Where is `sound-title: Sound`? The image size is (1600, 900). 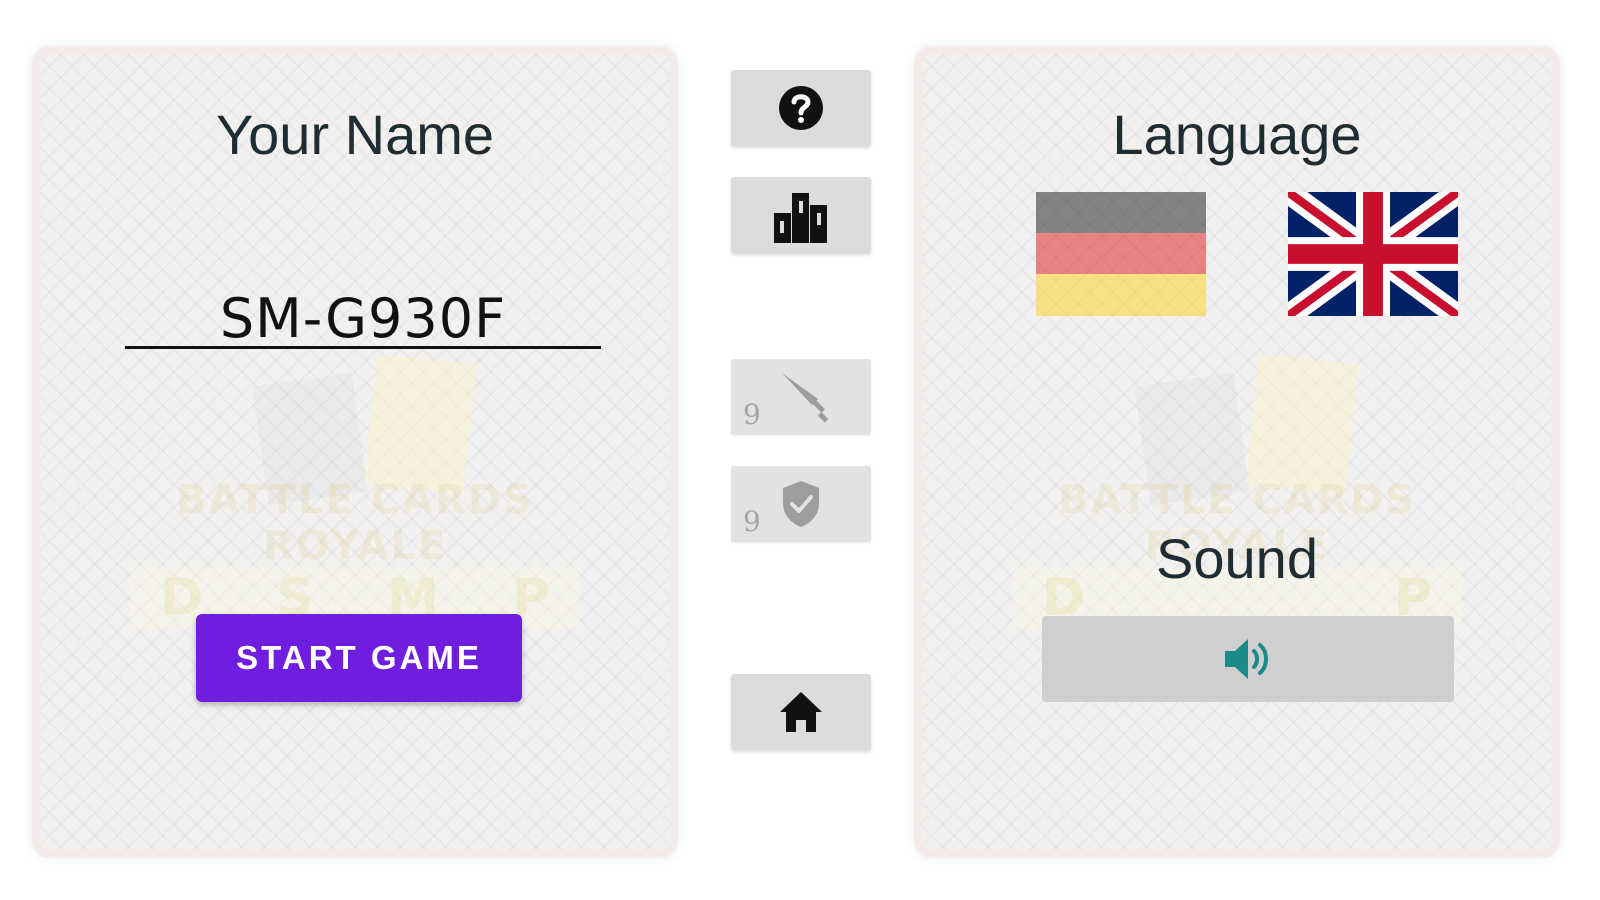
sound-title: Sound is located at coordinates (1237, 558).